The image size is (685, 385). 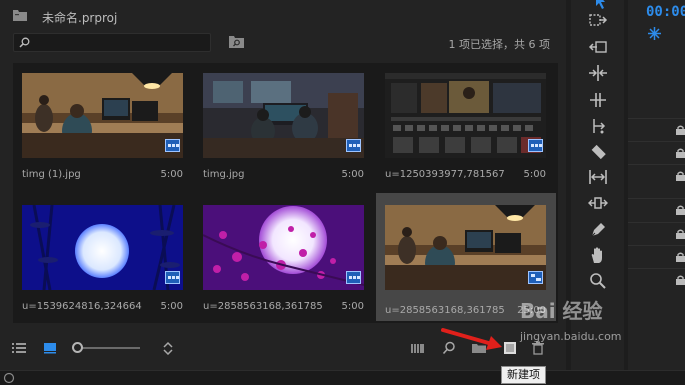 I want to click on clip-name: timg (1).jpg, so click(x=51, y=174).